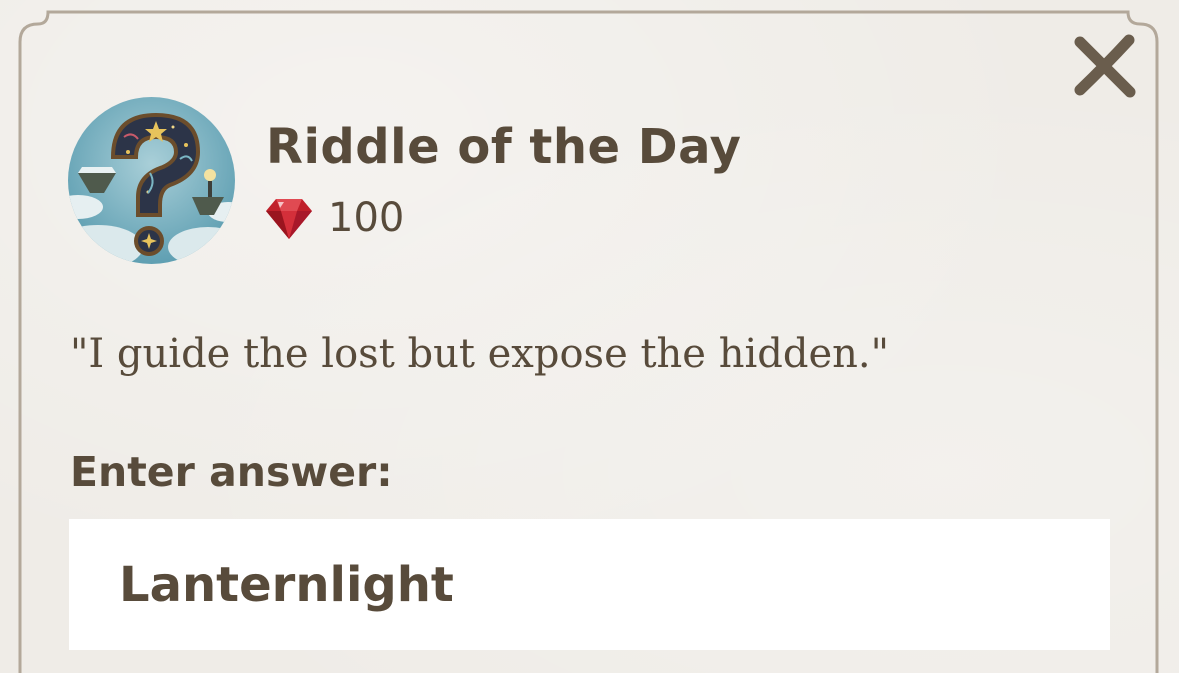 This screenshot has width=1179, height=673. I want to click on riddle-avatar-icon, so click(151, 180).